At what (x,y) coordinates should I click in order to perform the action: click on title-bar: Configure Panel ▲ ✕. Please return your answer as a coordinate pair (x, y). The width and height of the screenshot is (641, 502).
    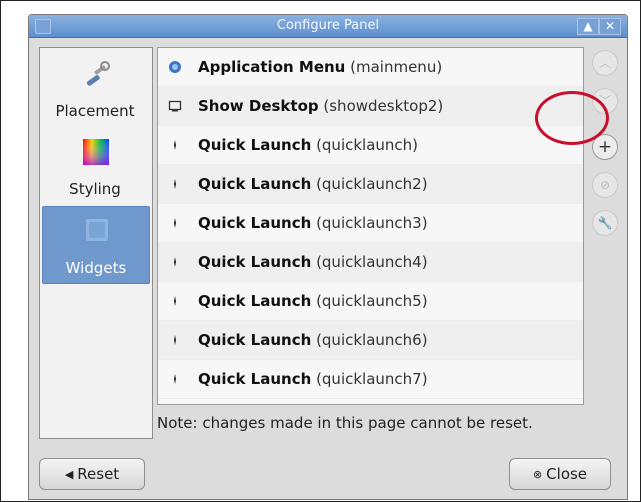
    Looking at the image, I should click on (328, 26).